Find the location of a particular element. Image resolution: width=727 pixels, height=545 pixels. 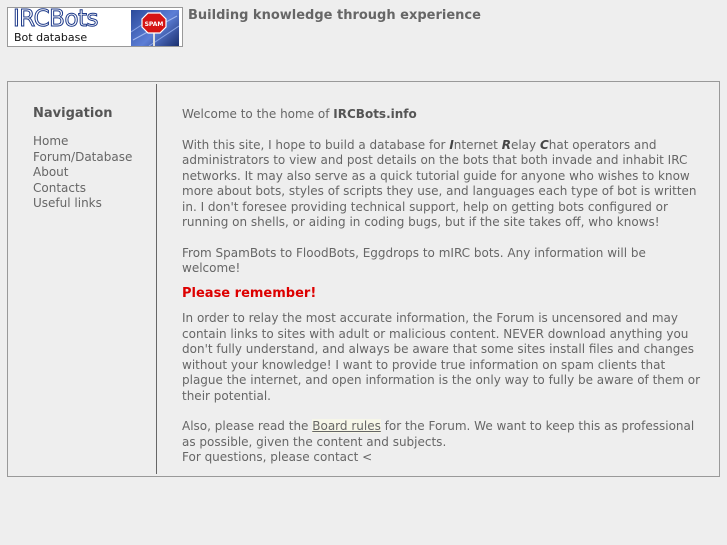

svg-text: SPAM is located at coordinates (154, 24).